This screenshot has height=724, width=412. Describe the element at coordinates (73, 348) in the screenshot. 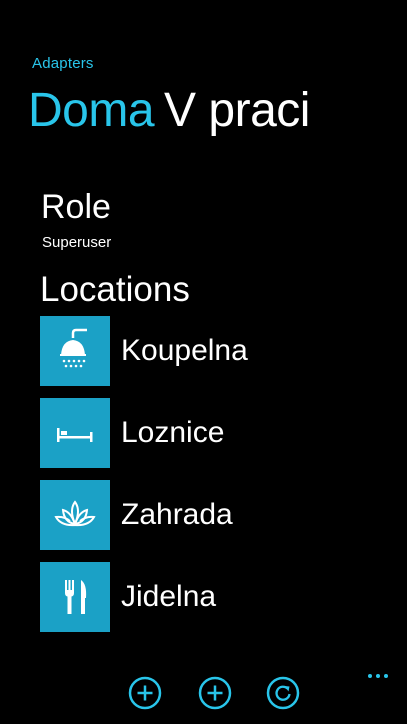

I see `shower-icon` at that location.